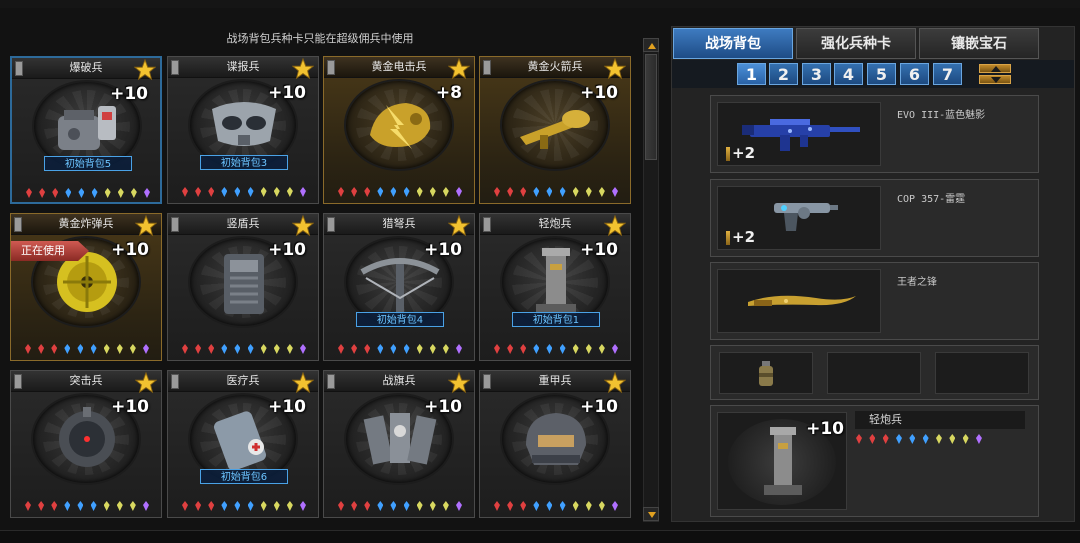 The image size is (1080, 543). What do you see at coordinates (86, 130) in the screenshot?
I see `soldier-card: 爆破兵 +10 初始背包5` at bounding box center [86, 130].